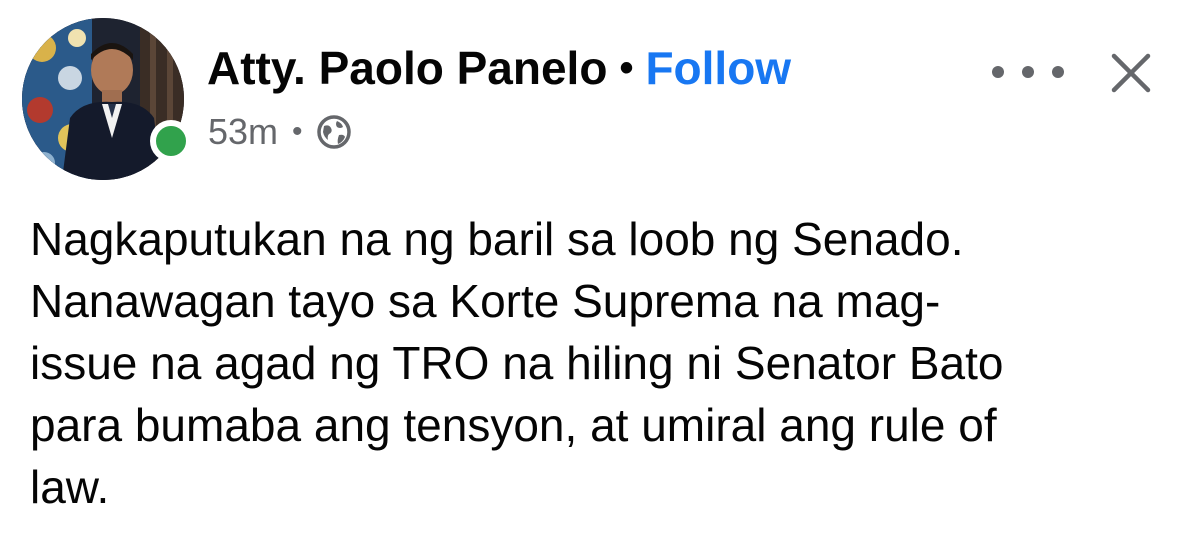  I want to click on author-name: Atty. Paolo Panelo, so click(407, 68).